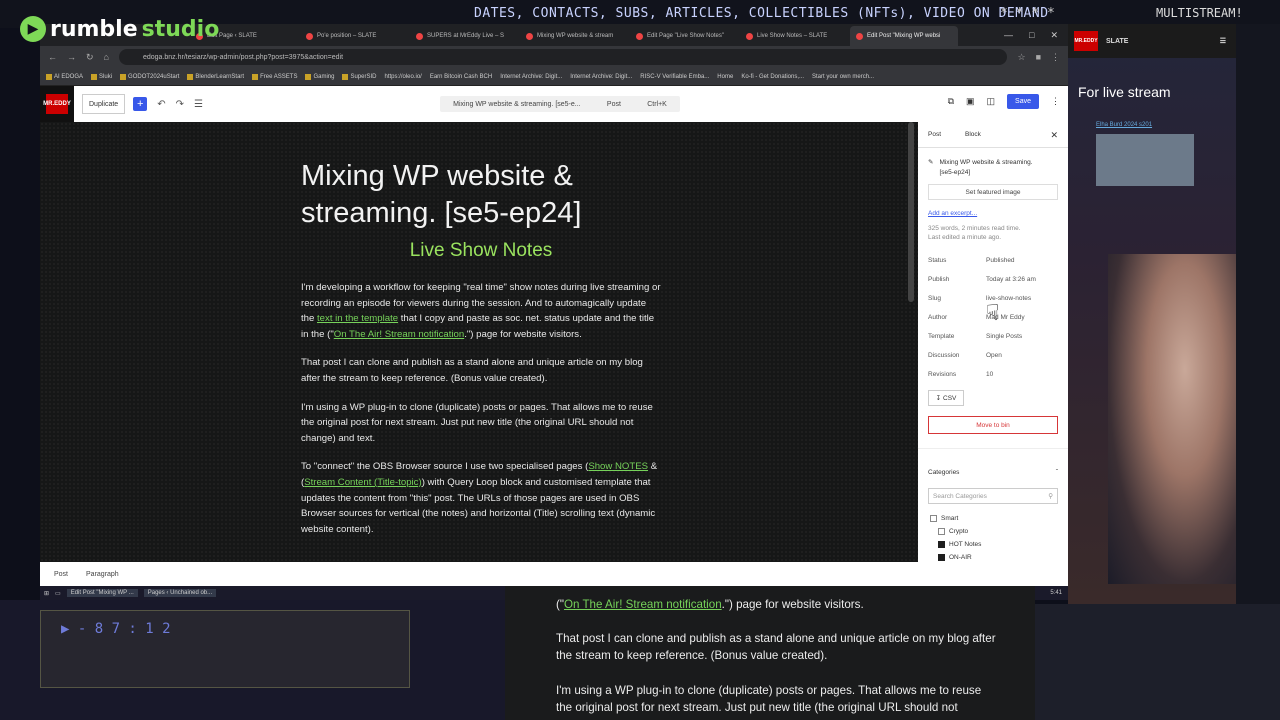 The width and height of the screenshot is (1280, 720). I want to click on featured-image-button: Set featured image, so click(993, 192).